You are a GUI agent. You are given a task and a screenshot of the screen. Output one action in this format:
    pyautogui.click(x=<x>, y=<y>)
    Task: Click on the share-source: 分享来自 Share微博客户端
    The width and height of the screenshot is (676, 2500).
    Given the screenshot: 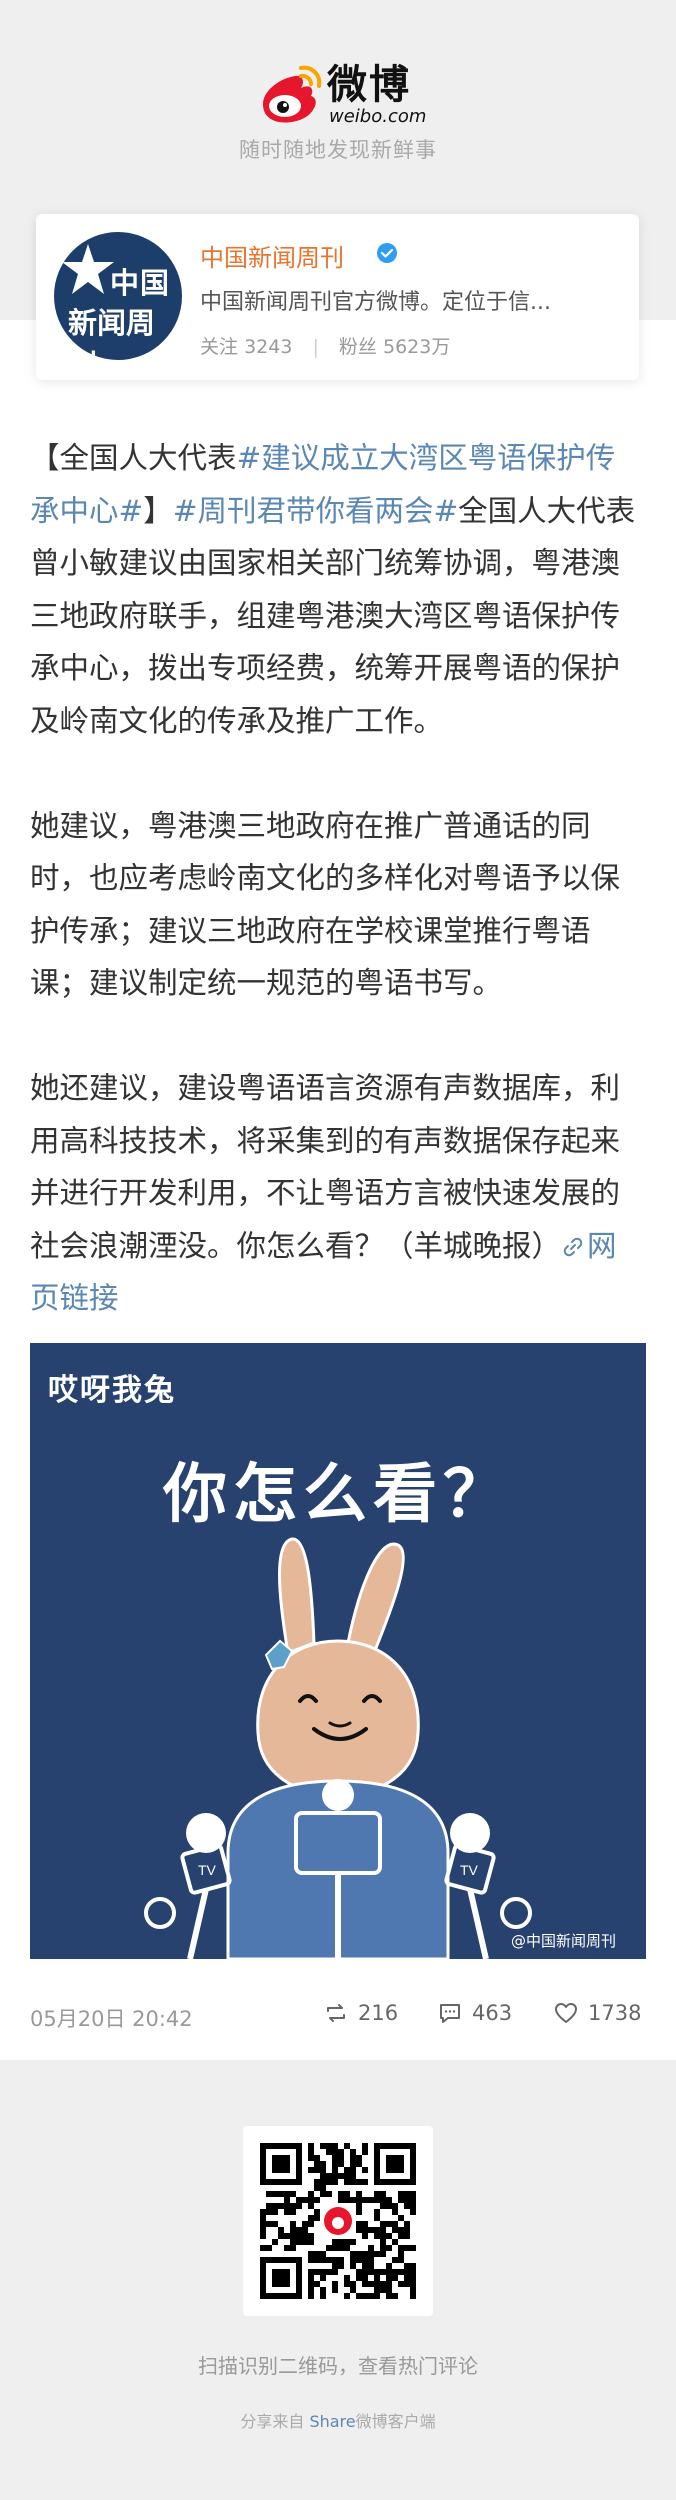 What is the action you would take?
    pyautogui.click(x=338, y=2420)
    